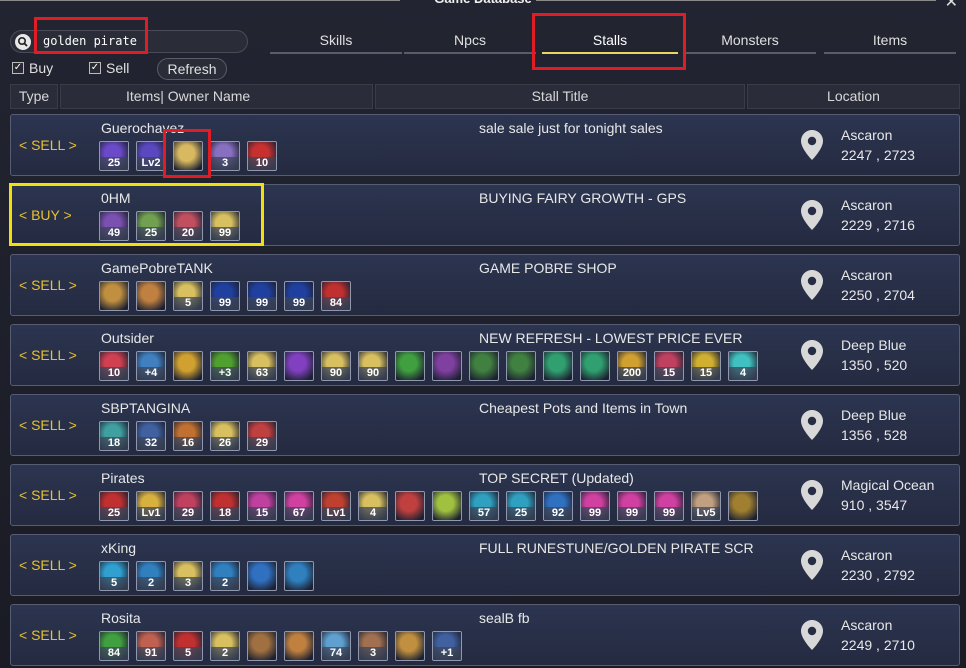  What do you see at coordinates (336, 646) in the screenshot?
I see `item-slot: 74` at bounding box center [336, 646].